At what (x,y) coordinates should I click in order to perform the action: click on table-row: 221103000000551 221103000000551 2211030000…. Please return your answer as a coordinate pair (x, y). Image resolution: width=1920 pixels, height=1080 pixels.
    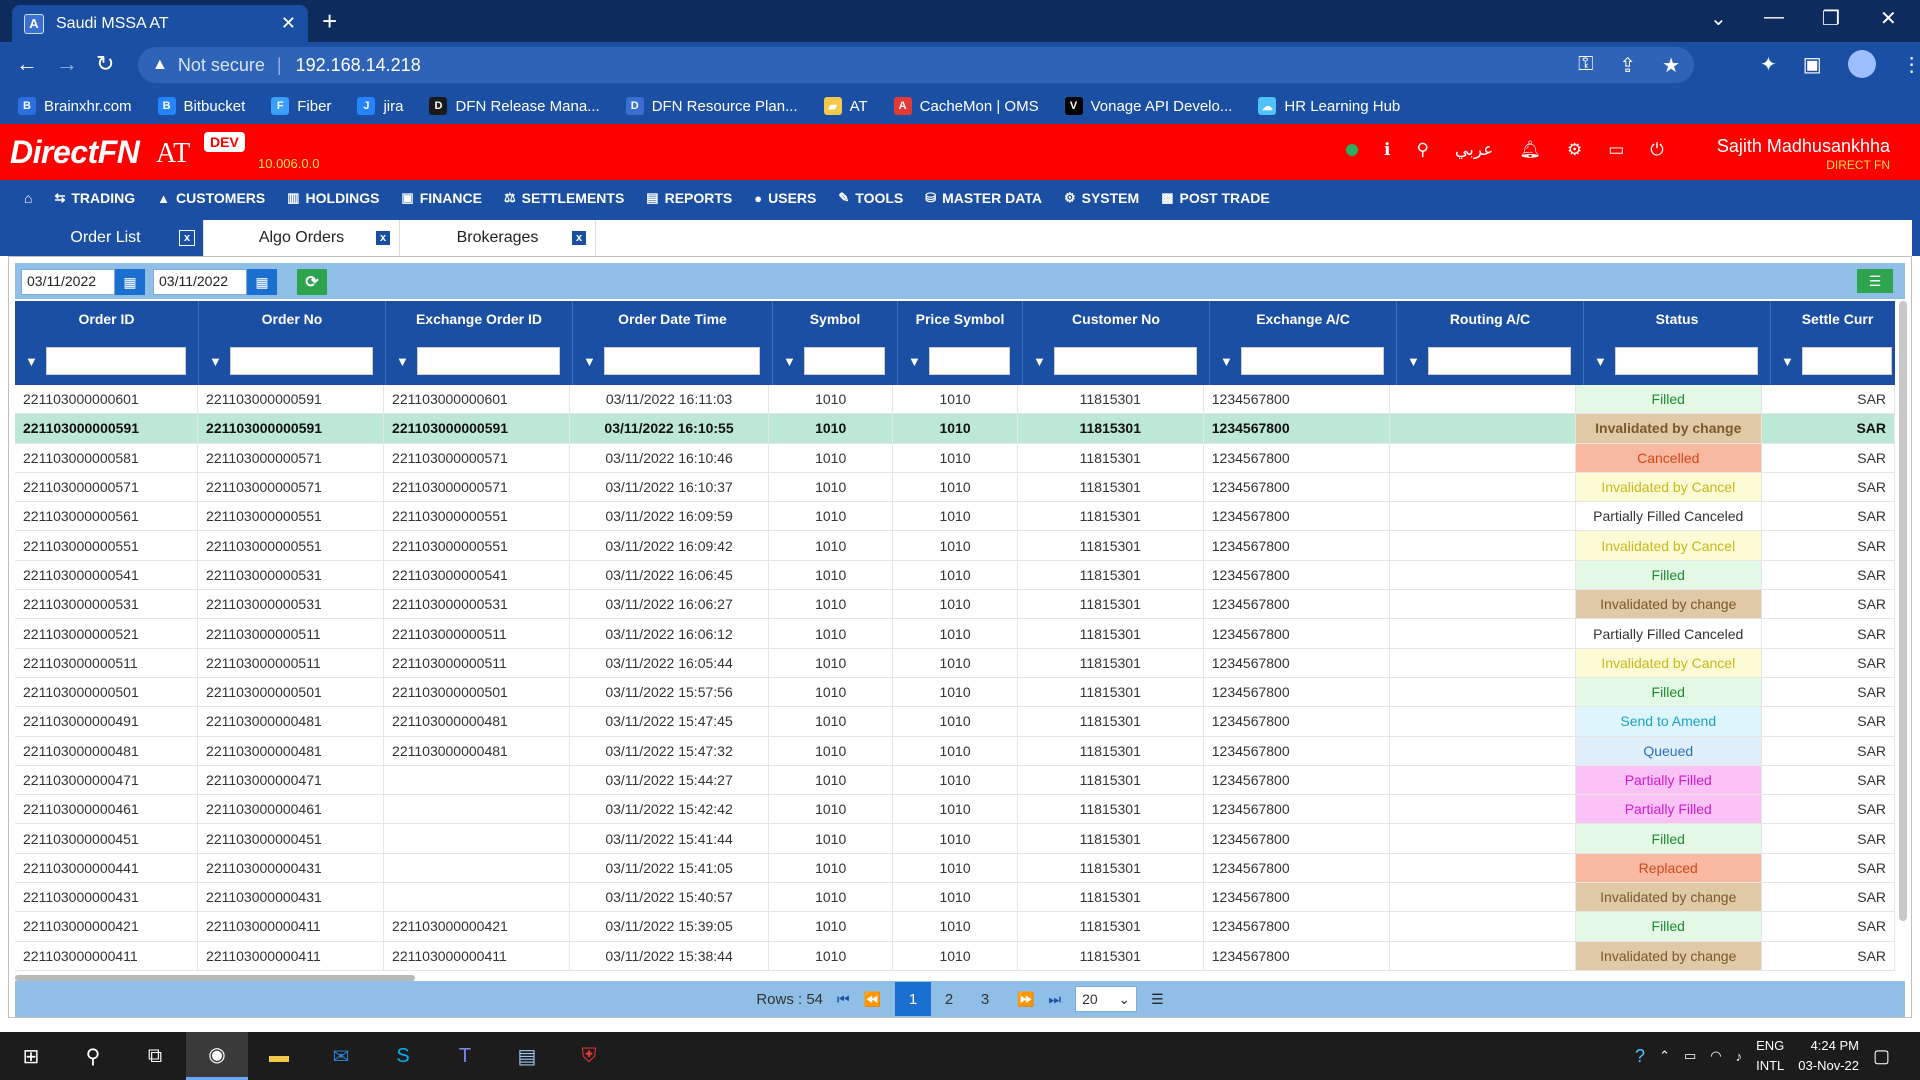
    Looking at the image, I should click on (955, 546).